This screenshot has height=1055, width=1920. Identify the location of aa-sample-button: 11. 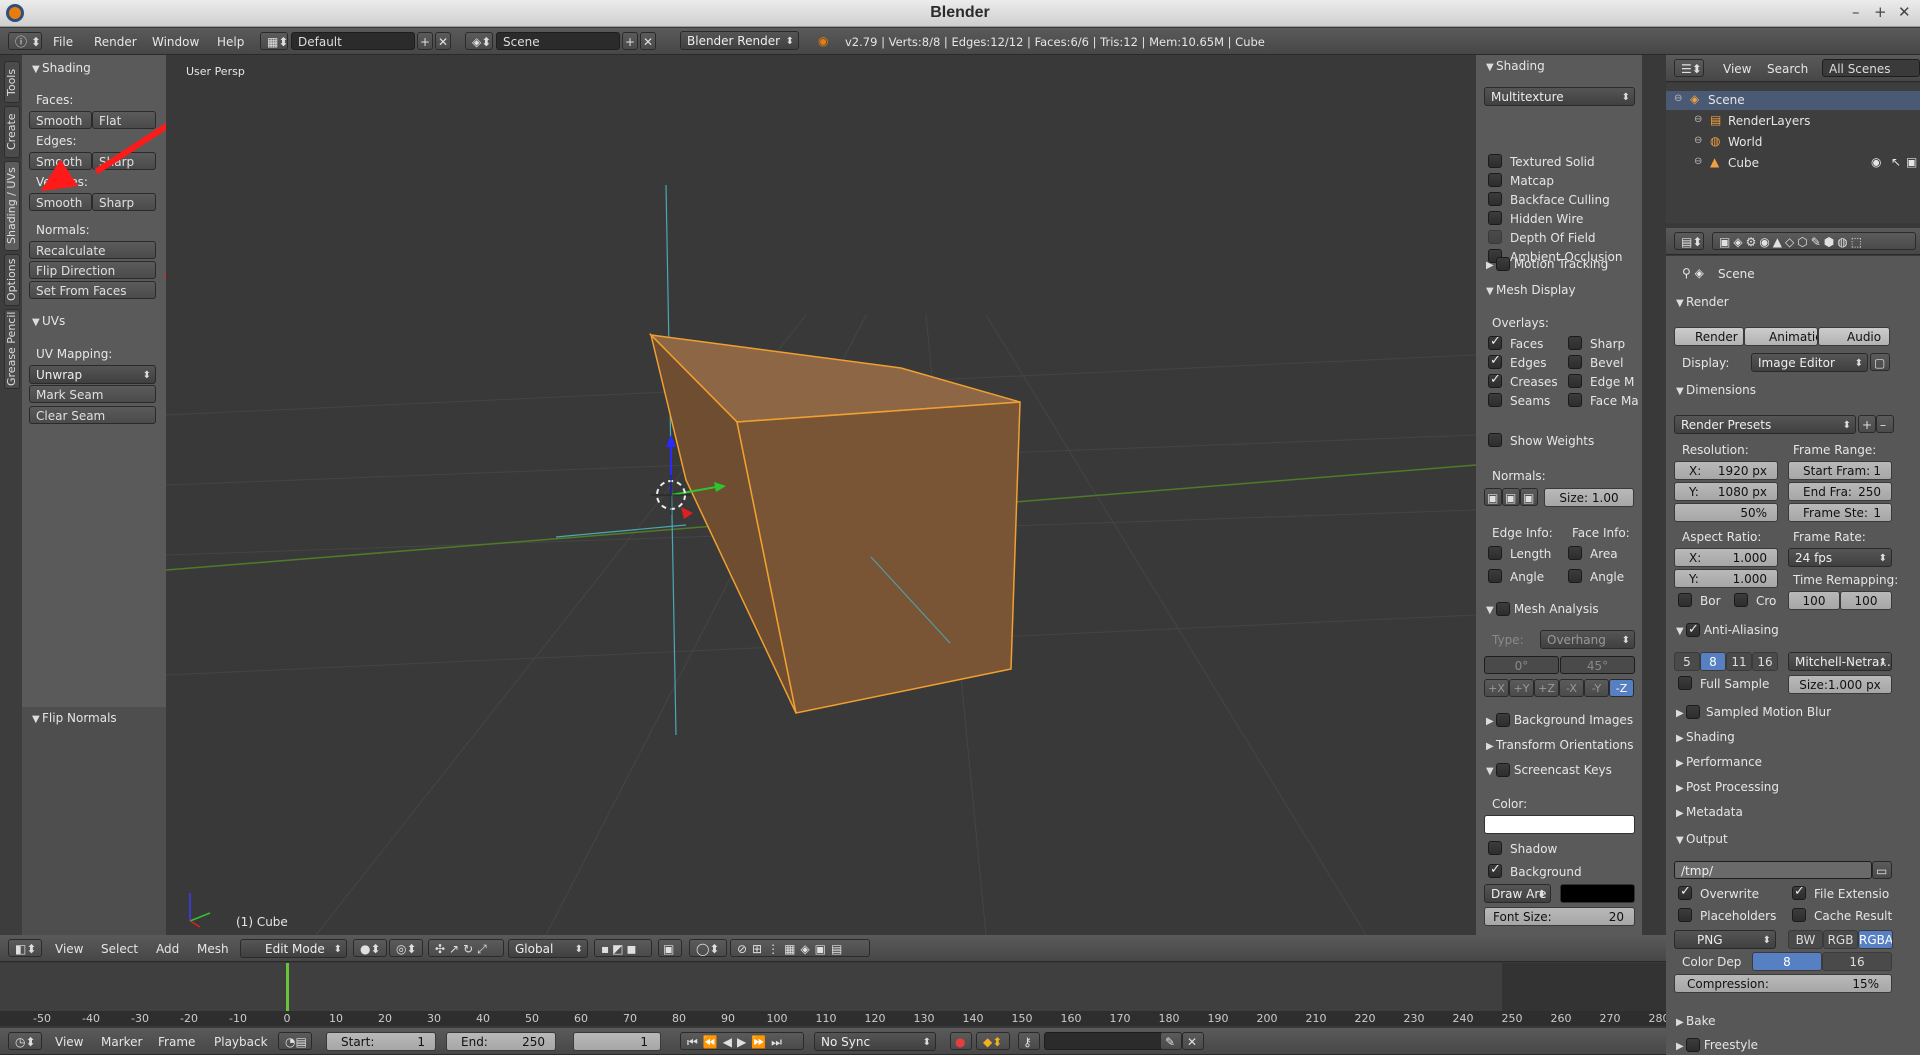
(1739, 661).